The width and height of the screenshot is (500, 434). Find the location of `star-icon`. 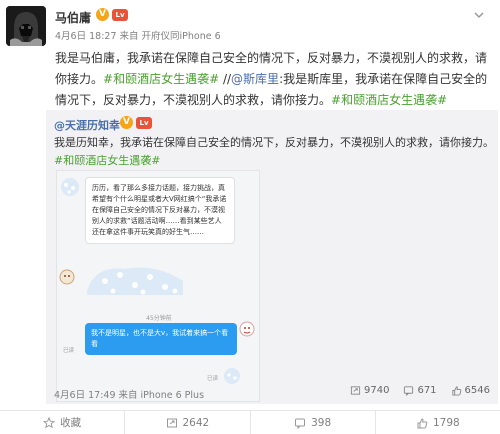

star-icon is located at coordinates (49, 422).